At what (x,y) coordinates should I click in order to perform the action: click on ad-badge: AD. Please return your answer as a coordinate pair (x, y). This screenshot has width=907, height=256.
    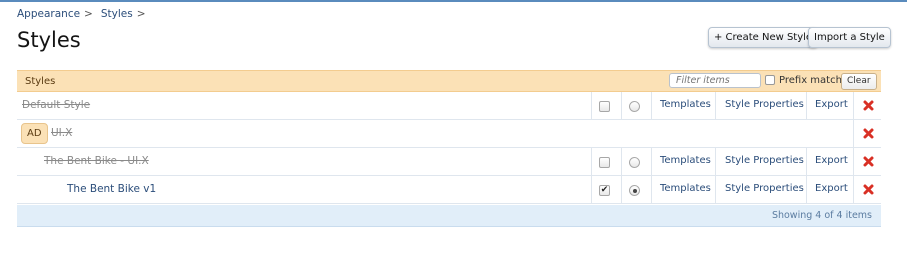
    Looking at the image, I should click on (34, 133).